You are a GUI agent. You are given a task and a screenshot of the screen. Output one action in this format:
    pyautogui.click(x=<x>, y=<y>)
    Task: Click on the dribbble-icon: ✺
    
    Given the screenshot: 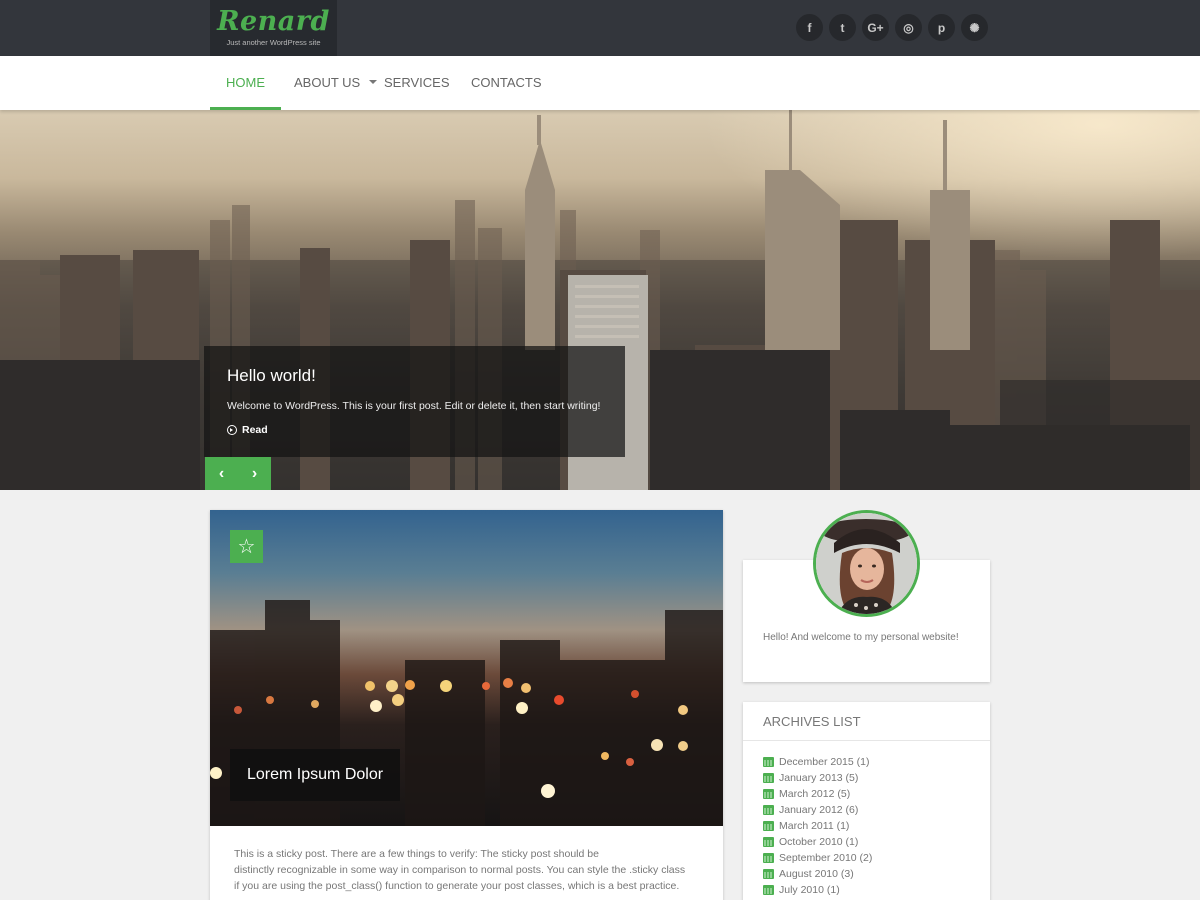 What is the action you would take?
    pyautogui.click(x=974, y=27)
    